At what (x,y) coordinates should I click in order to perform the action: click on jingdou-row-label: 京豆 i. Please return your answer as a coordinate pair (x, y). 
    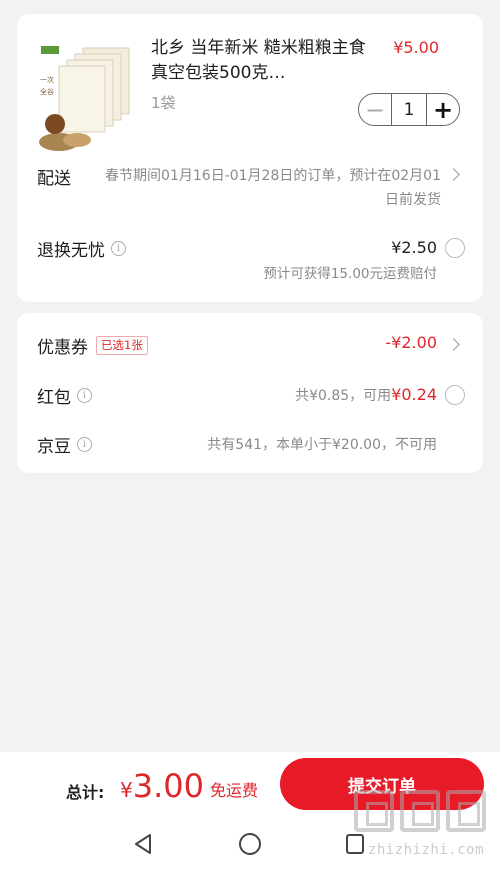
    Looking at the image, I should click on (64, 444).